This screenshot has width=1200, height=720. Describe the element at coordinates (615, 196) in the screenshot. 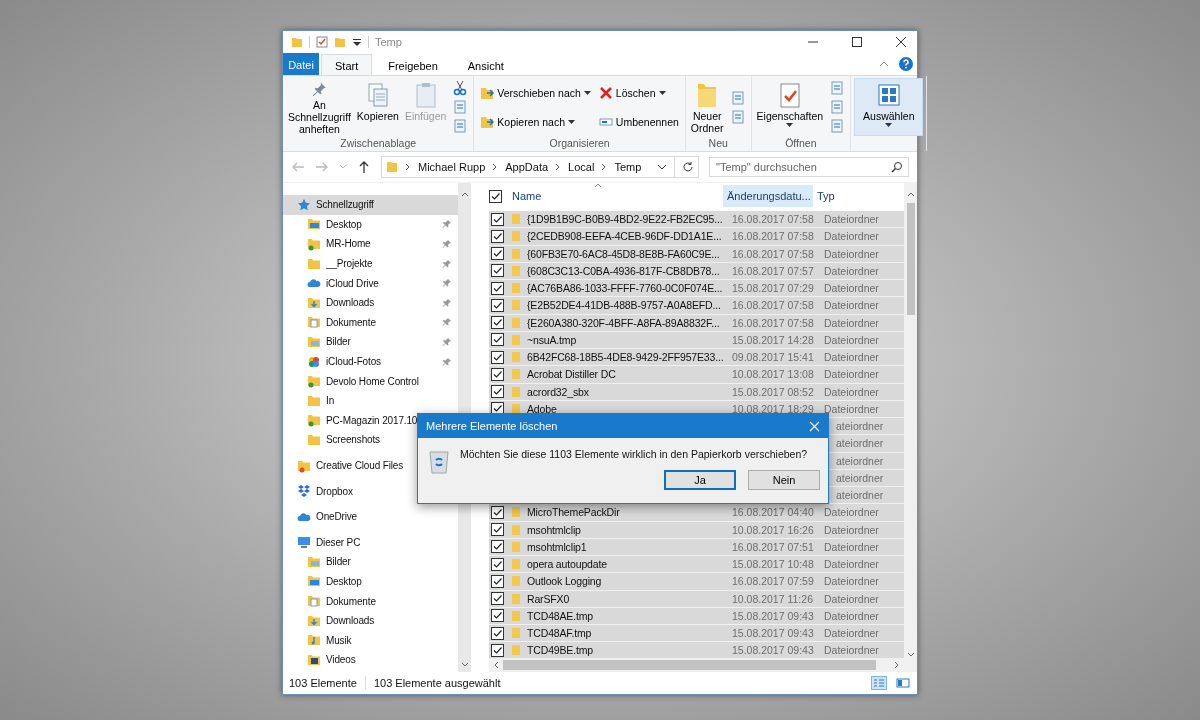

I see `column-header: Name` at that location.